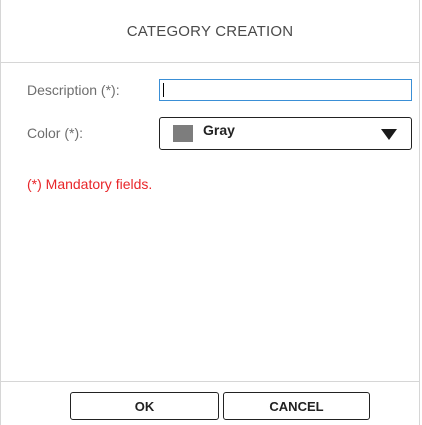 The height and width of the screenshot is (425, 422). I want to click on description-row: Description (*):, so click(219, 90).